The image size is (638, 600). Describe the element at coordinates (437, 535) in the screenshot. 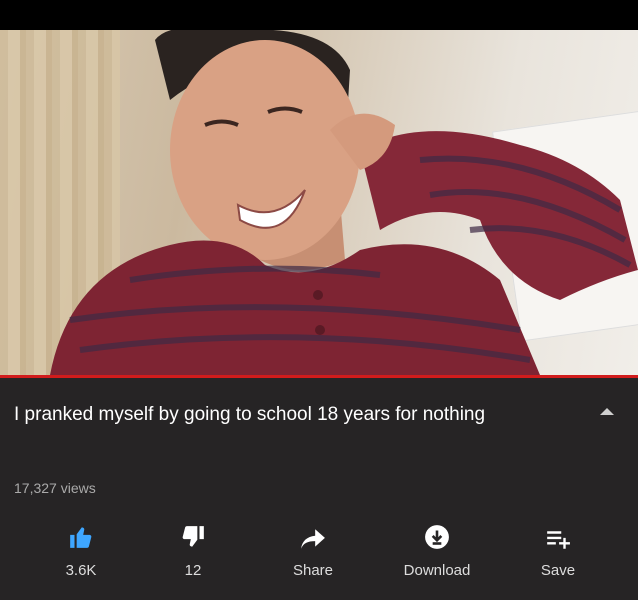

I see `download-icon` at that location.